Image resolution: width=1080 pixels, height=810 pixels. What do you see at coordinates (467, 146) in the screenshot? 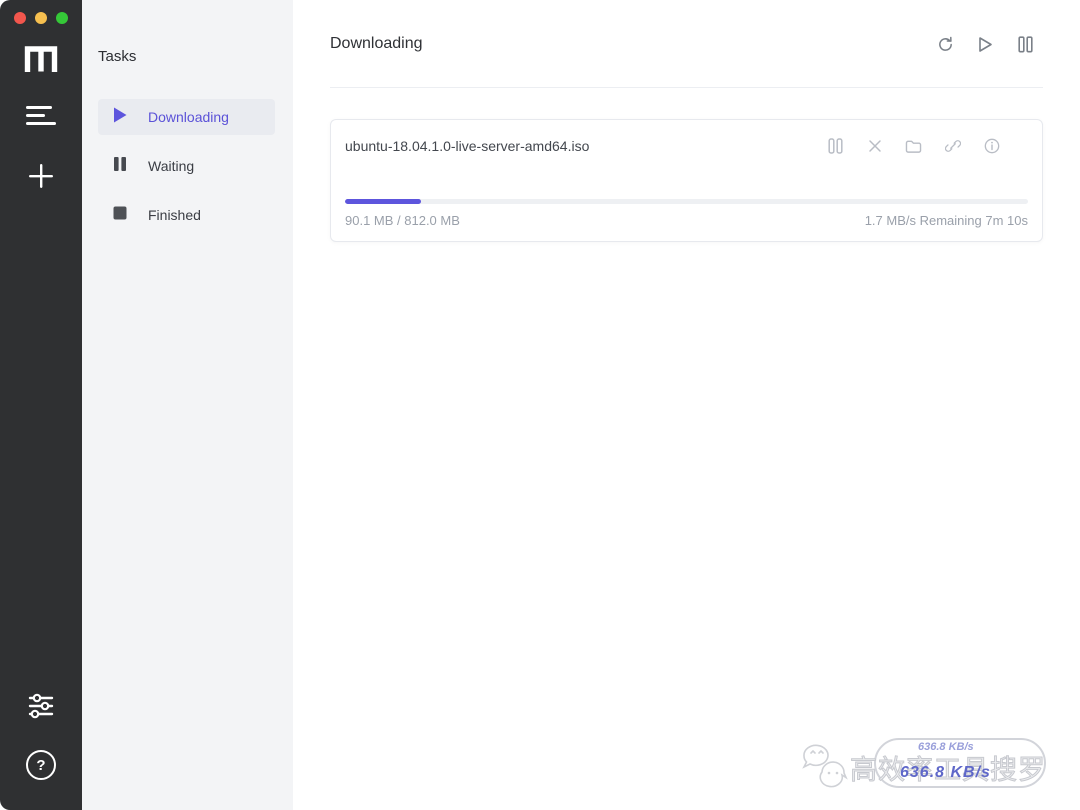
I see `task-filename: ubuntu-18.04.1.0-live-server-amd64.iso` at bounding box center [467, 146].